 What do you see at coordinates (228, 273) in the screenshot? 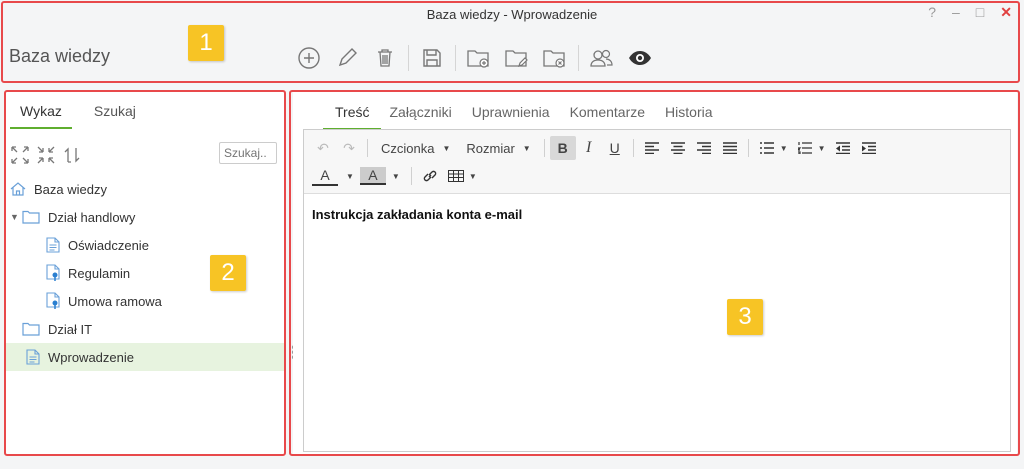
I see `annotation-badge-2: 2` at bounding box center [228, 273].